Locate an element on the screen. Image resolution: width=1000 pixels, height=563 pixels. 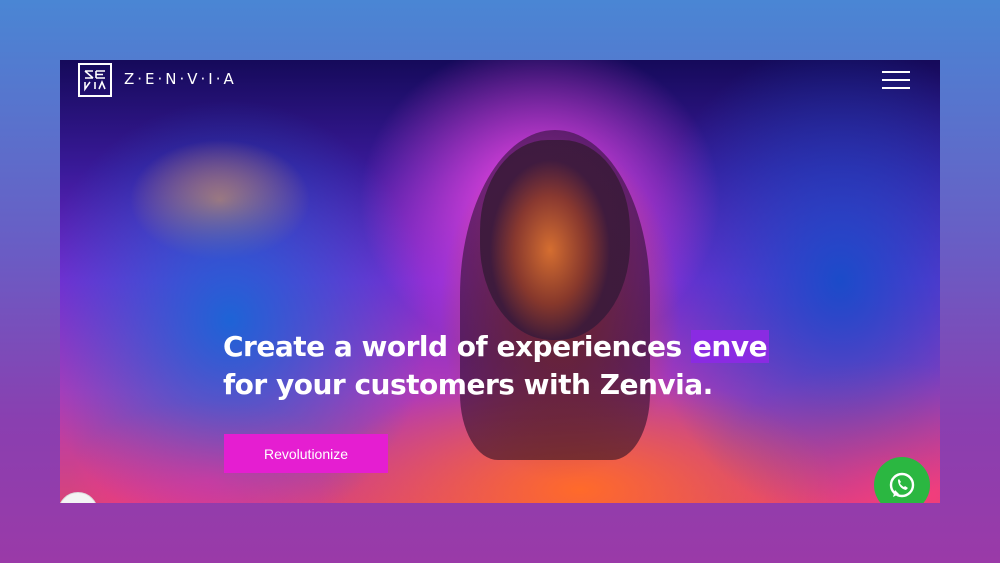
headline-line-1: Create a world of experiences enve is located at coordinates (496, 347).